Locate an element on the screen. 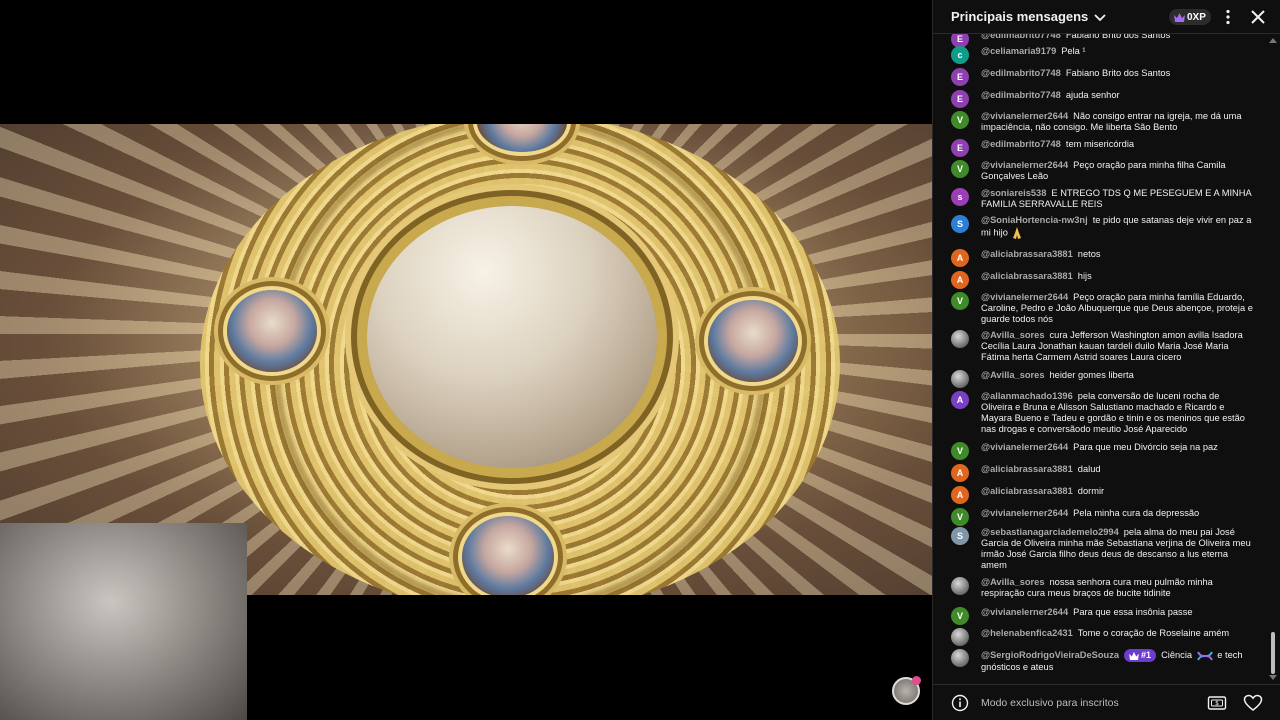  message-author: @SergioRodrigoVieiraDeSouza is located at coordinates (1050, 655).